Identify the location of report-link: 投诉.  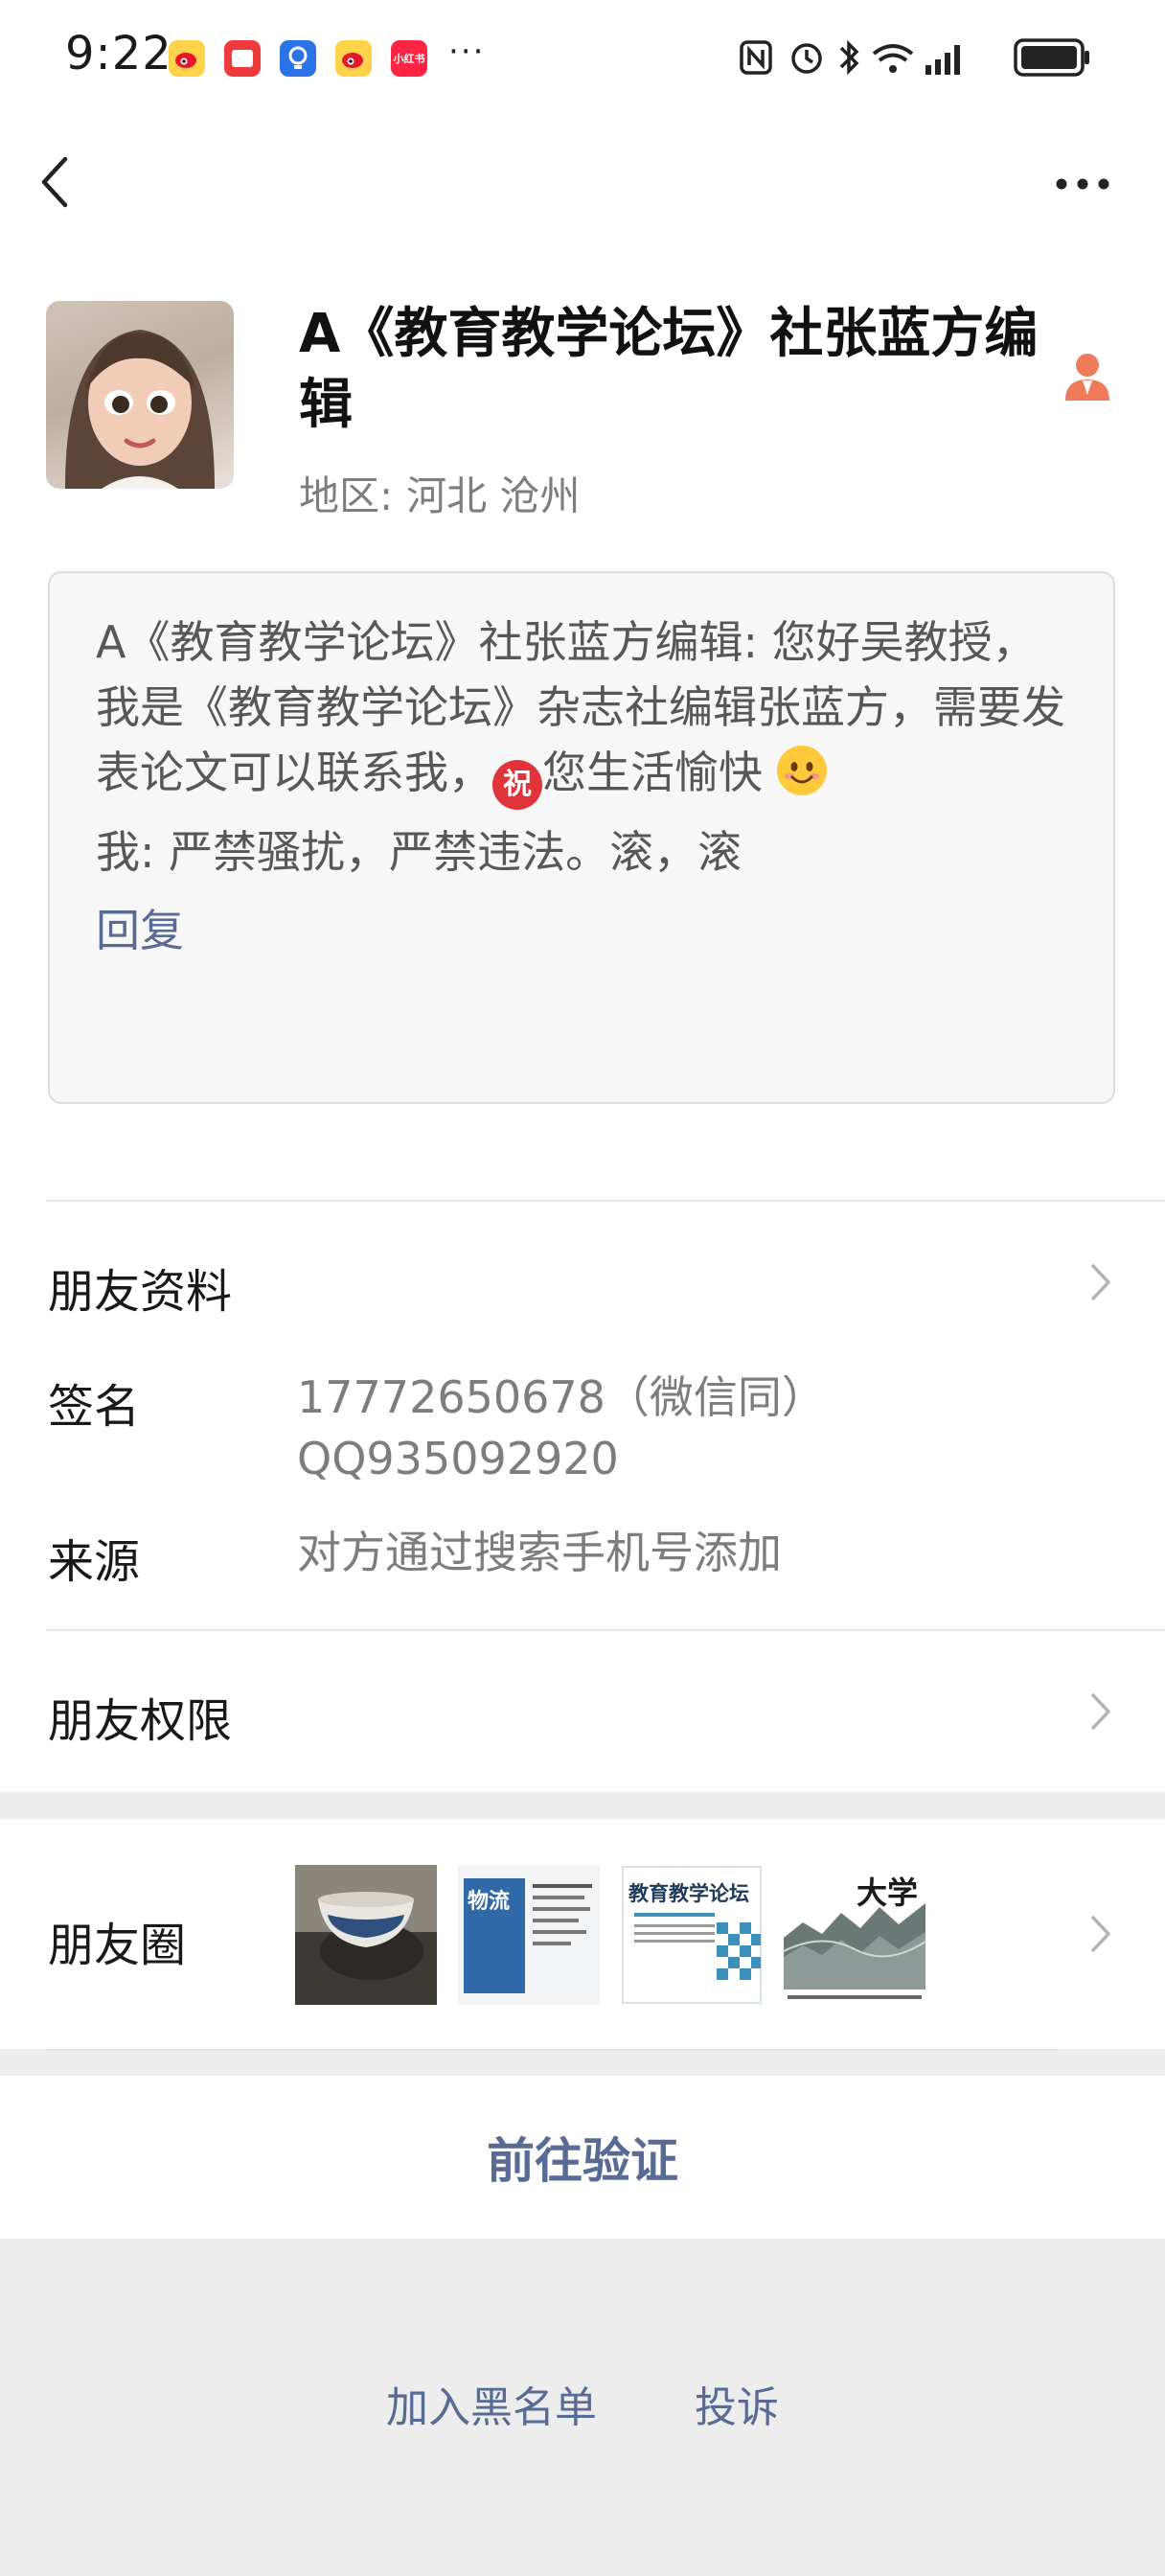
(737, 2407).